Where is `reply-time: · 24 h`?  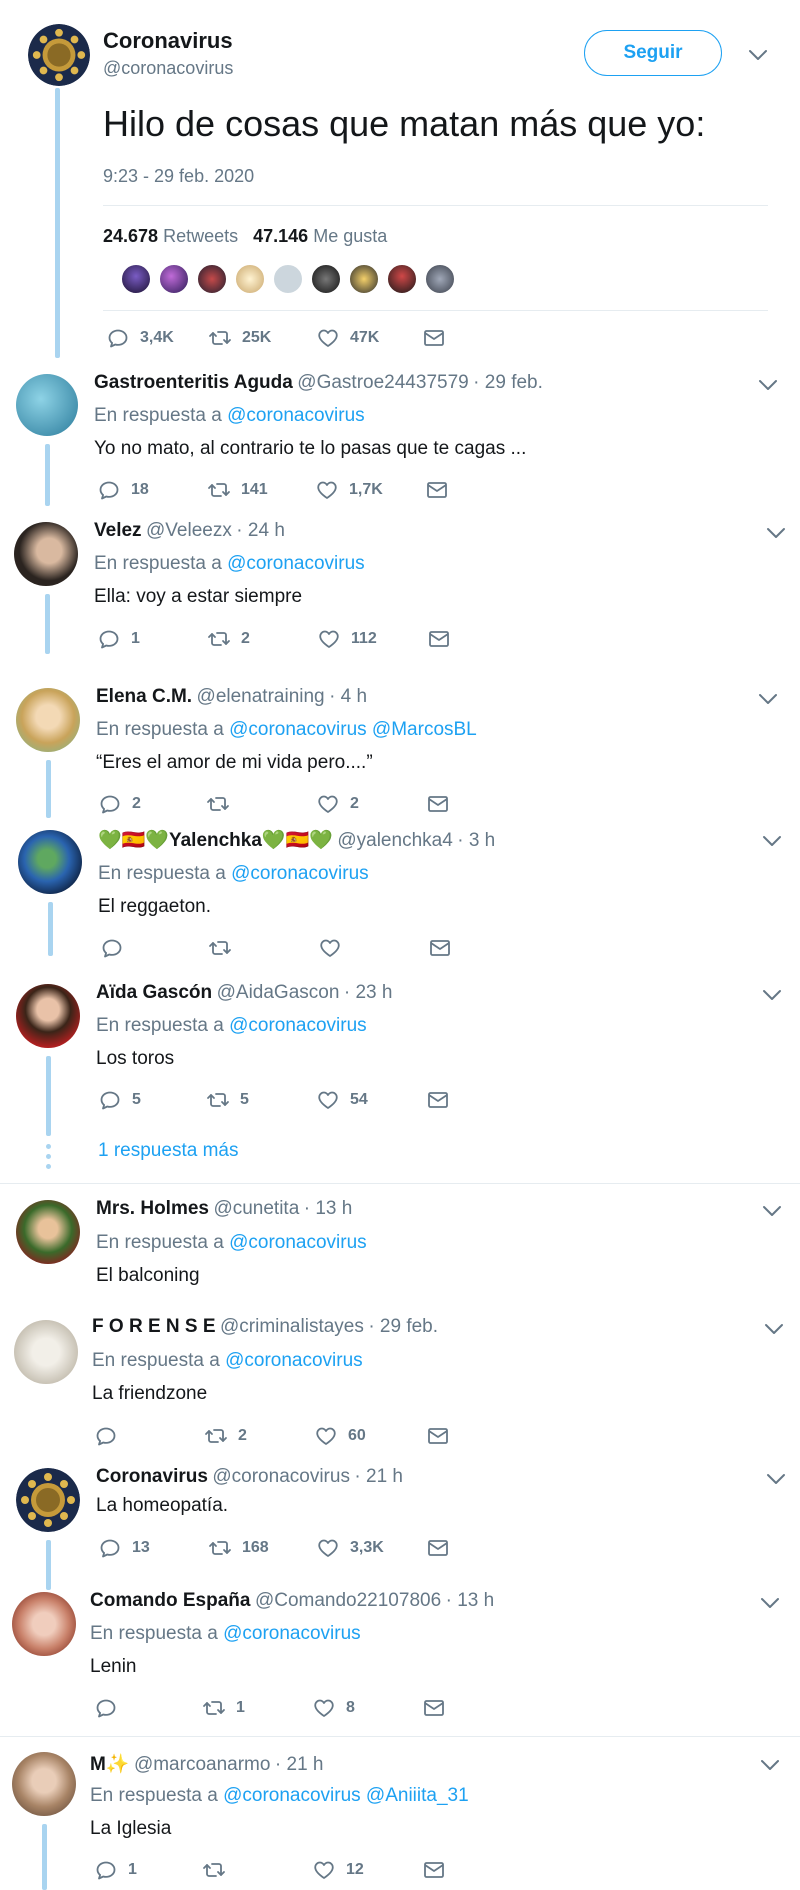
reply-time: · 24 h is located at coordinates (260, 530).